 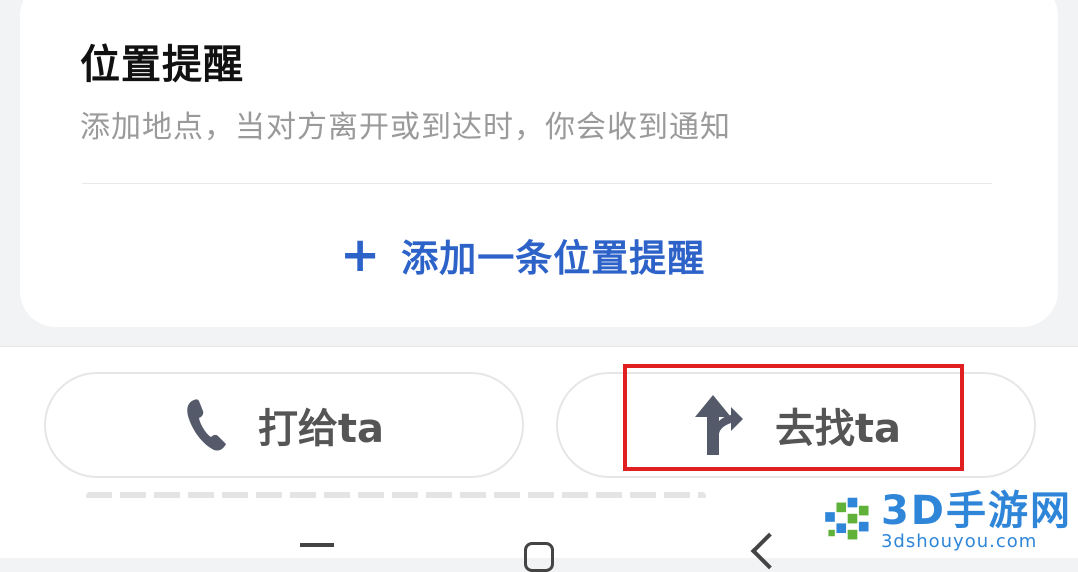 I want to click on nav-back-button, so click(x=769, y=551).